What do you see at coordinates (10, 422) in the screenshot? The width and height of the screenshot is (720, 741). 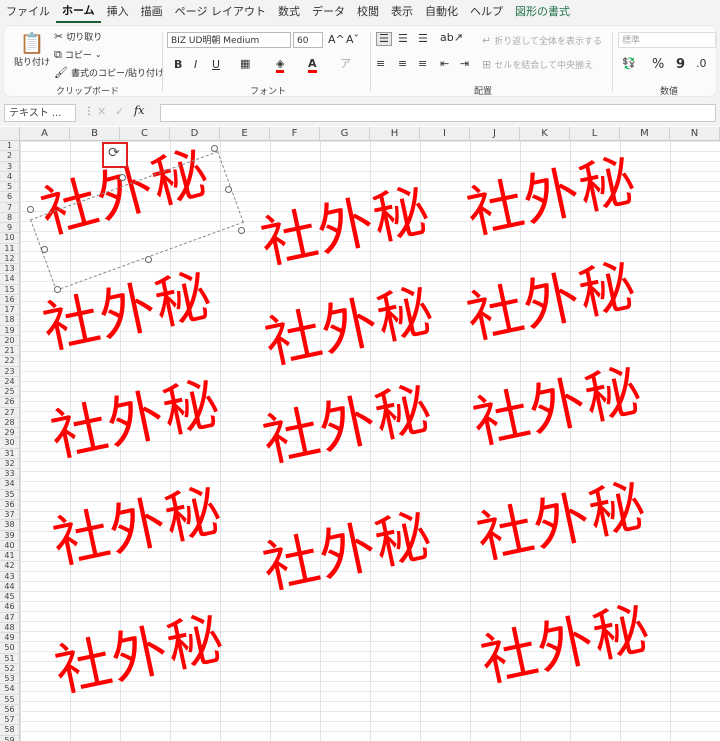 I see `row-header: 28` at bounding box center [10, 422].